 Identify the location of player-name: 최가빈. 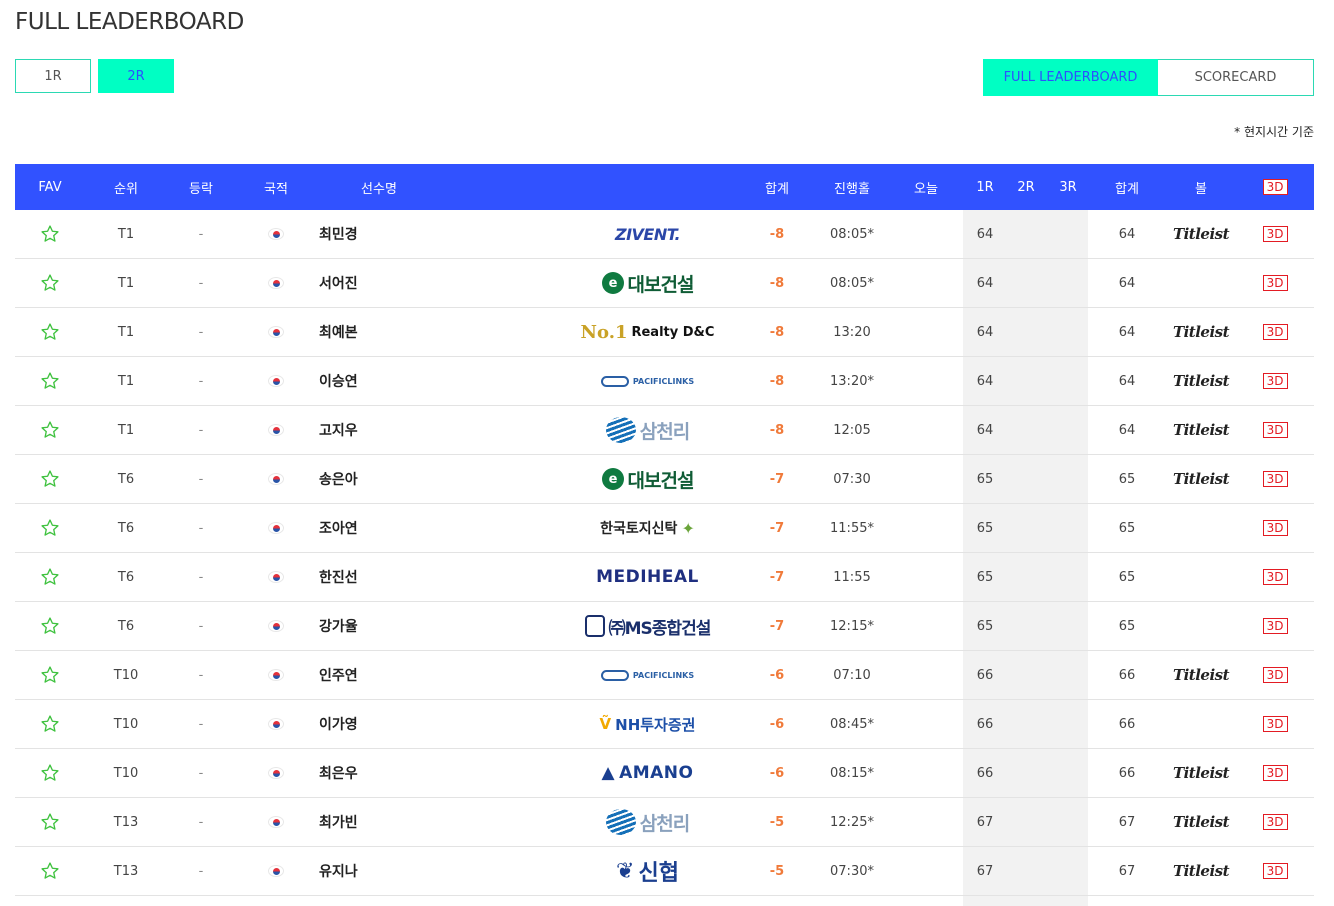
(379, 822).